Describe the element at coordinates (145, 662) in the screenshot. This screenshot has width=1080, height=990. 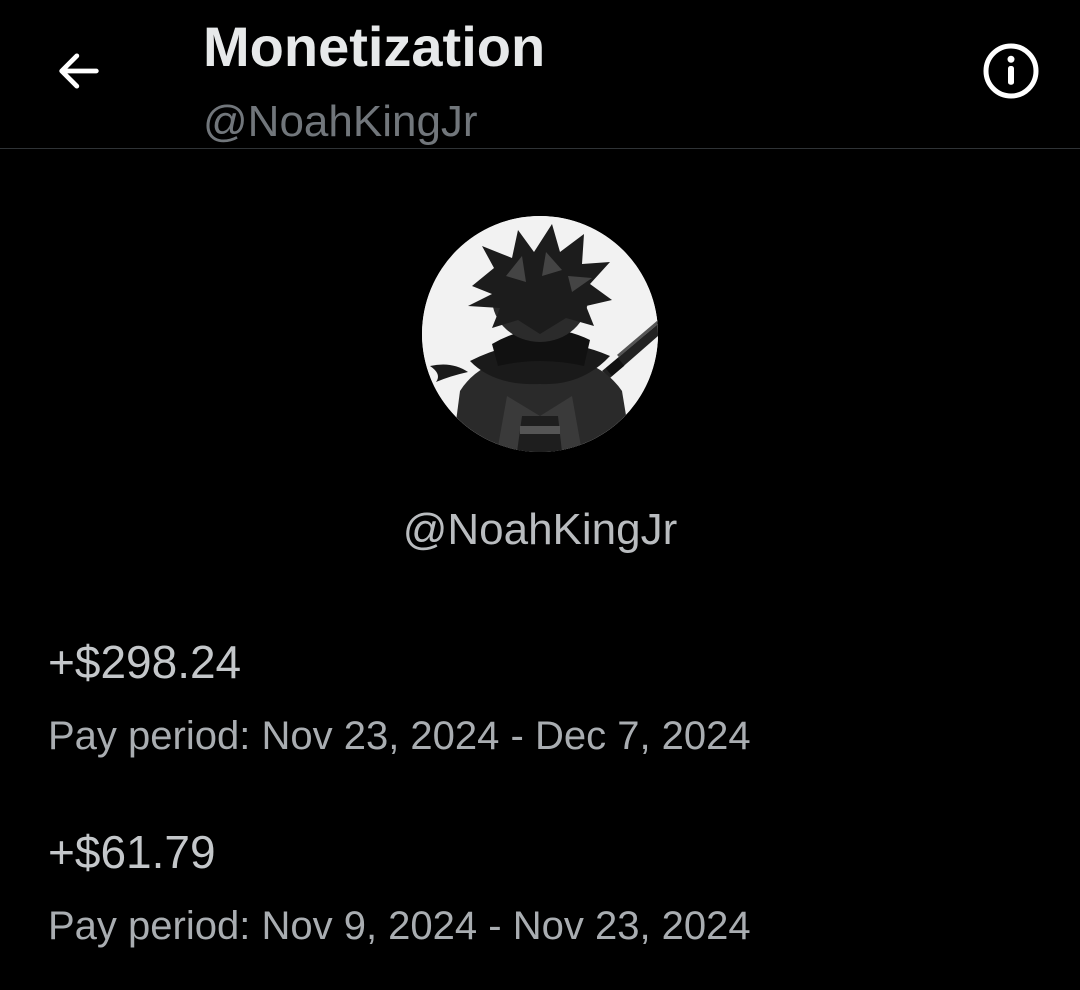
I see `payout-amount: +$298.24` at that location.